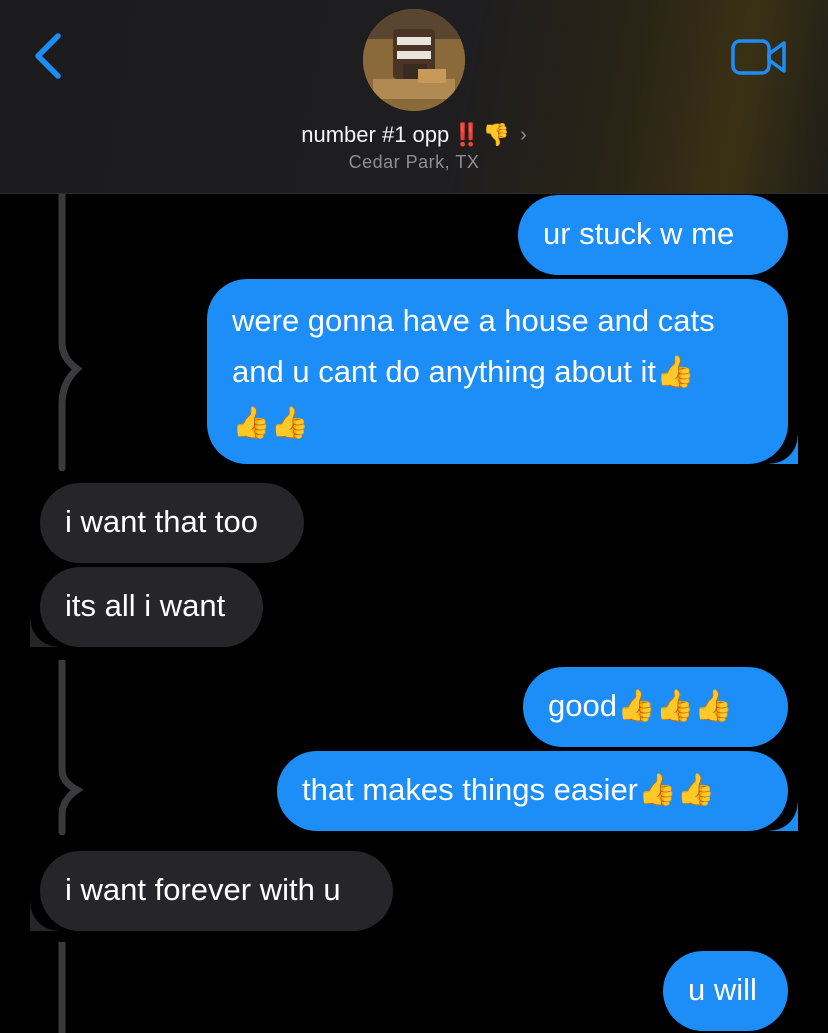 Image resolution: width=828 pixels, height=1033 pixels. I want to click on message-bubble-outgoing: that makes things easier👍👍, so click(537, 791).